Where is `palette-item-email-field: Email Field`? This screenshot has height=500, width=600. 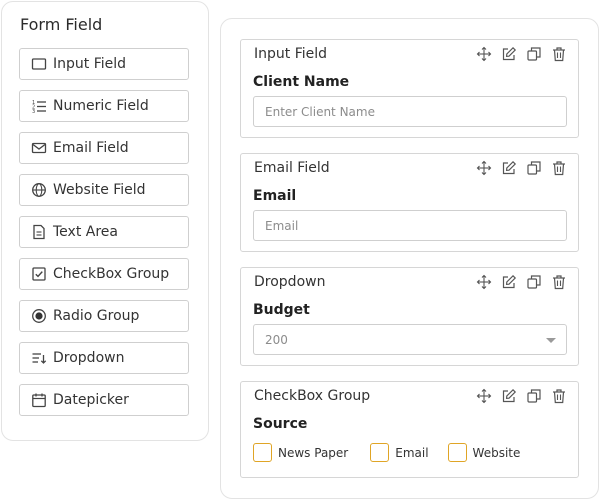 palette-item-email-field: Email Field is located at coordinates (104, 148).